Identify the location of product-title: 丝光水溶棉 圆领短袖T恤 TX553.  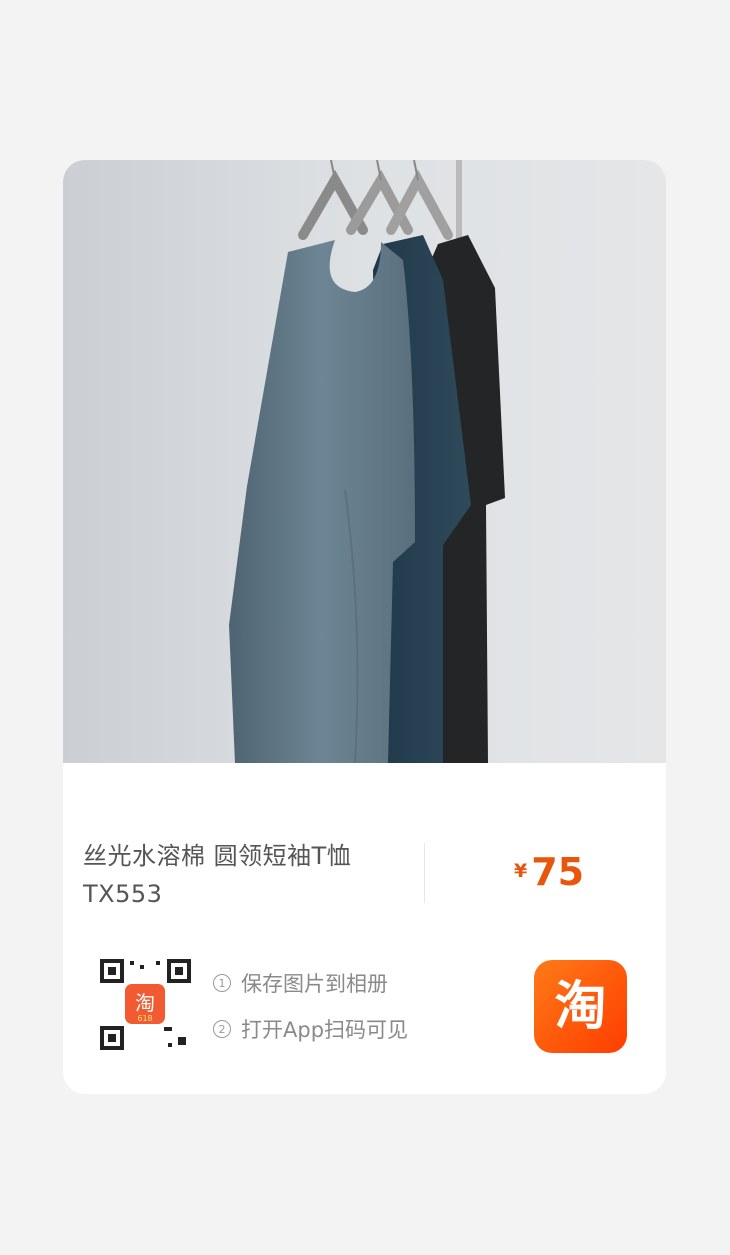
(217, 875).